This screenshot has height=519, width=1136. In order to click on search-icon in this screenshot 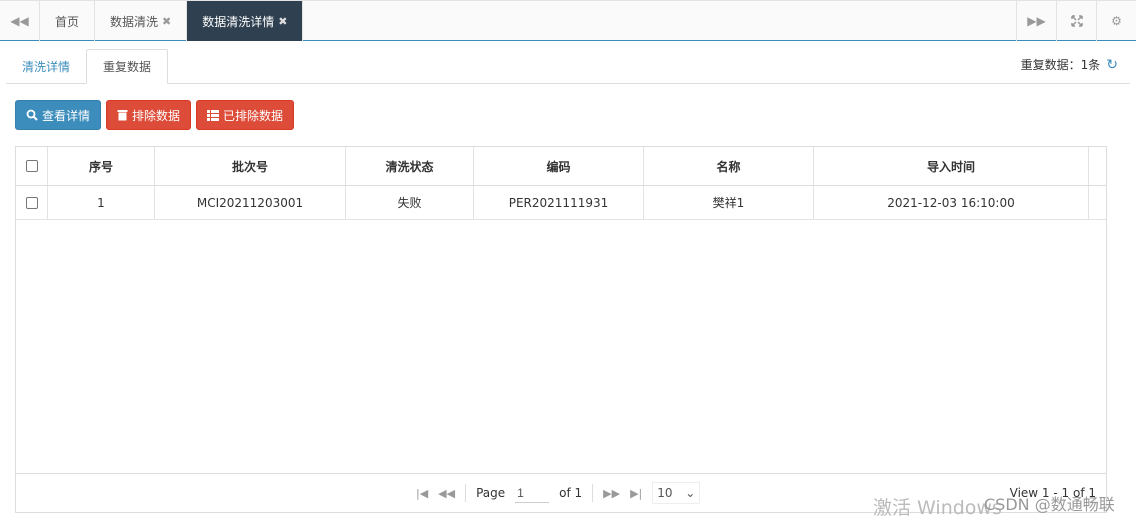, I will do `click(32, 115)`.